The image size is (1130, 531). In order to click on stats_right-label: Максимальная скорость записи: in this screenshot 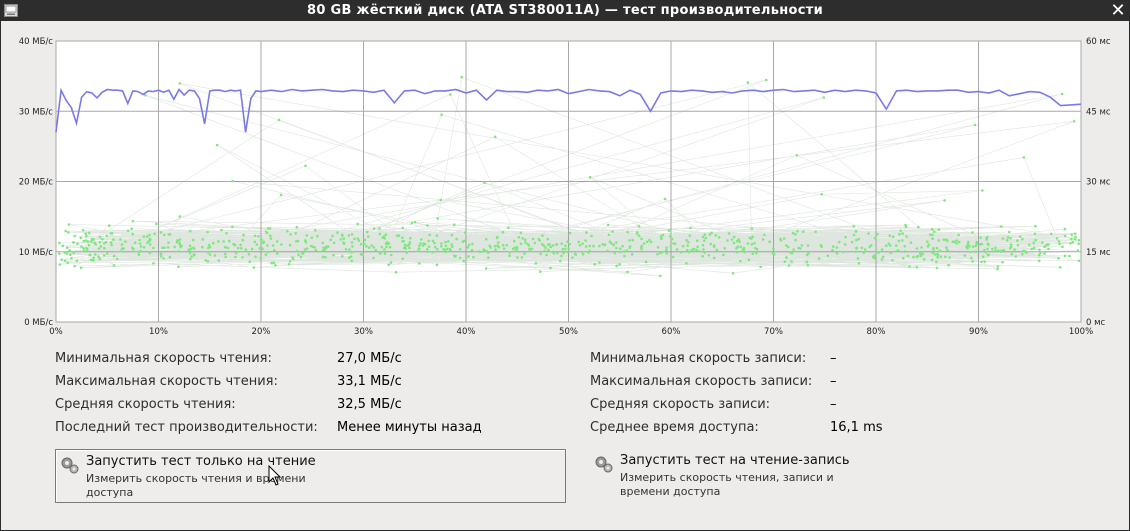, I will do `click(701, 381)`.